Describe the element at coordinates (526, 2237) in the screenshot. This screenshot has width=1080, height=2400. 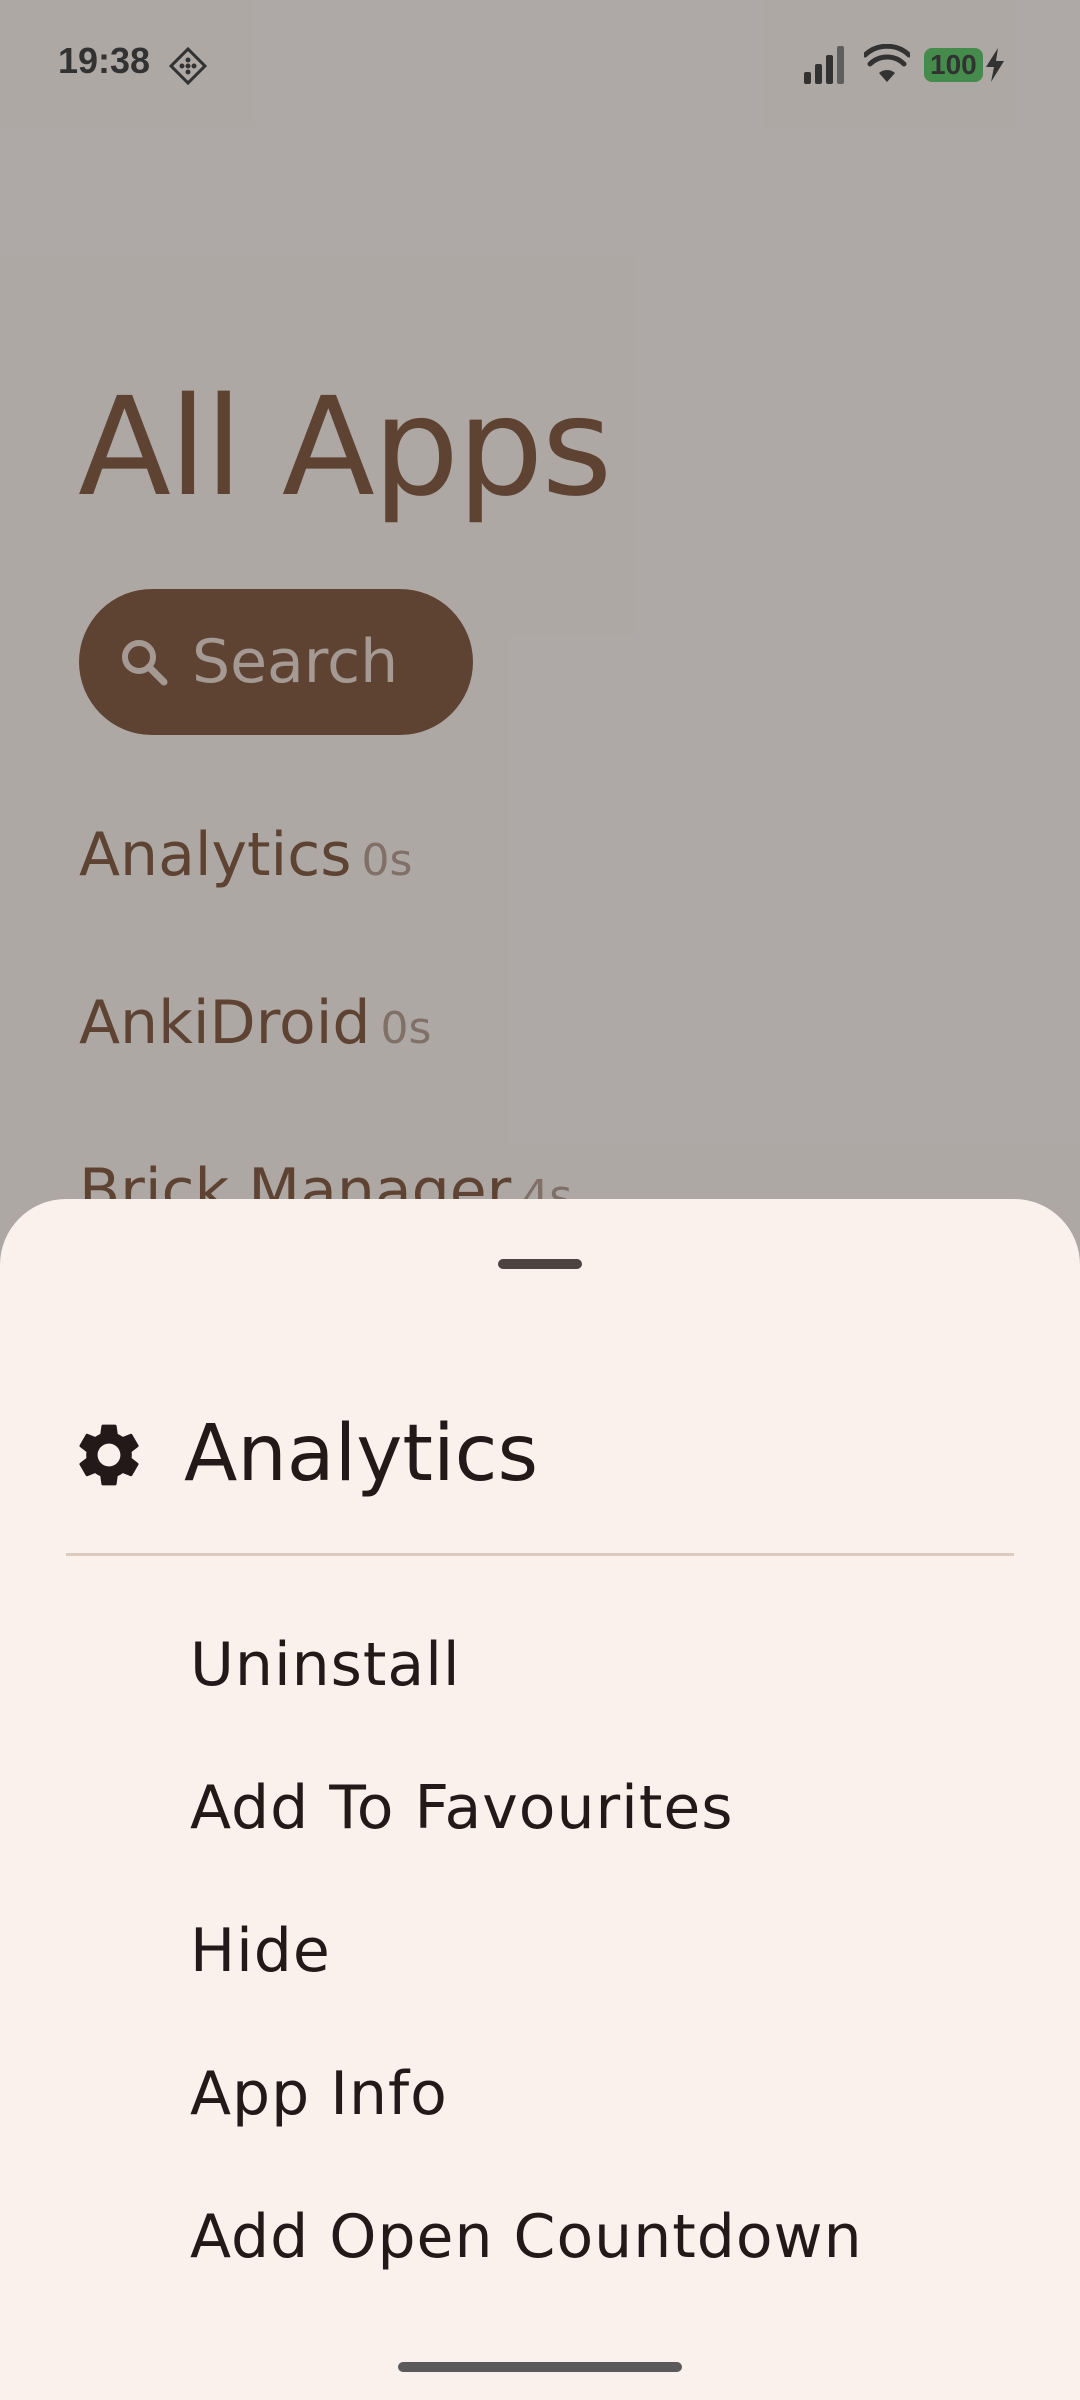
I see `add-open-countdown-option: Add Open Countdown` at that location.